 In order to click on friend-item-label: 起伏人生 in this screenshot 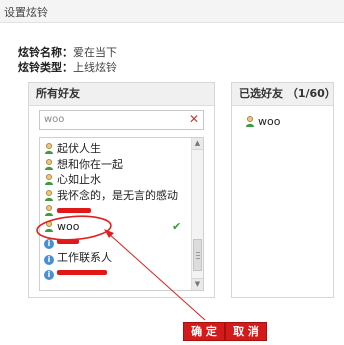, I will do `click(79, 148)`.